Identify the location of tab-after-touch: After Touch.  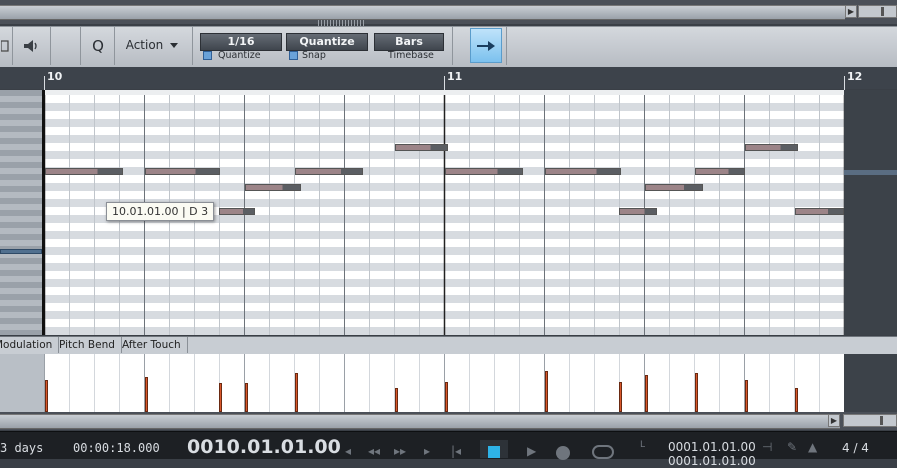
(152, 345).